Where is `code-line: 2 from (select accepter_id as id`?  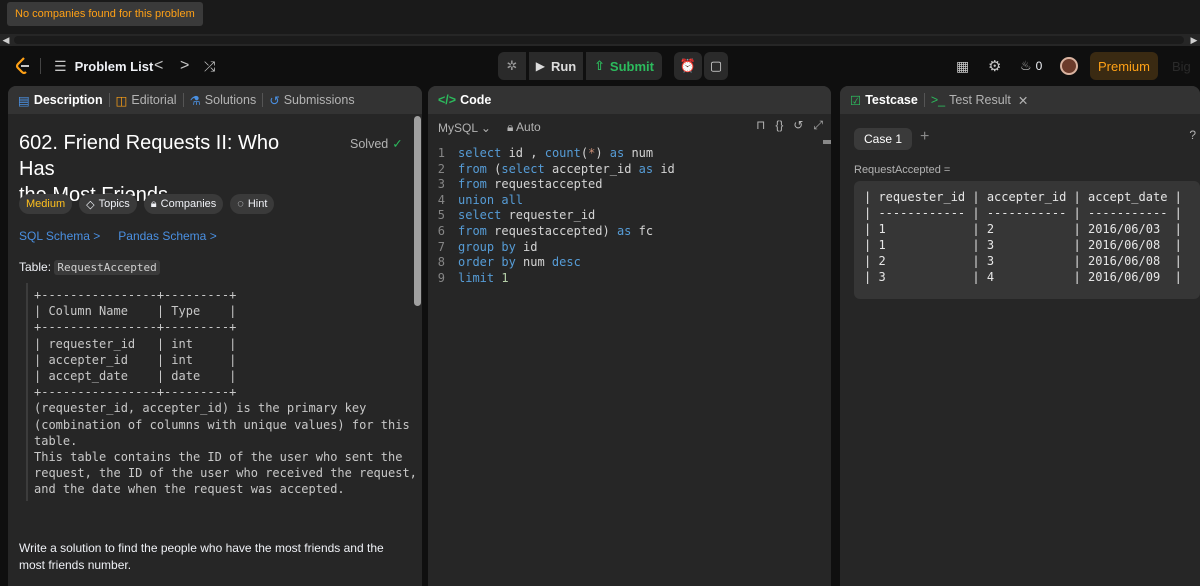
code-line: 2 from (select accepter_id as id is located at coordinates (623, 170).